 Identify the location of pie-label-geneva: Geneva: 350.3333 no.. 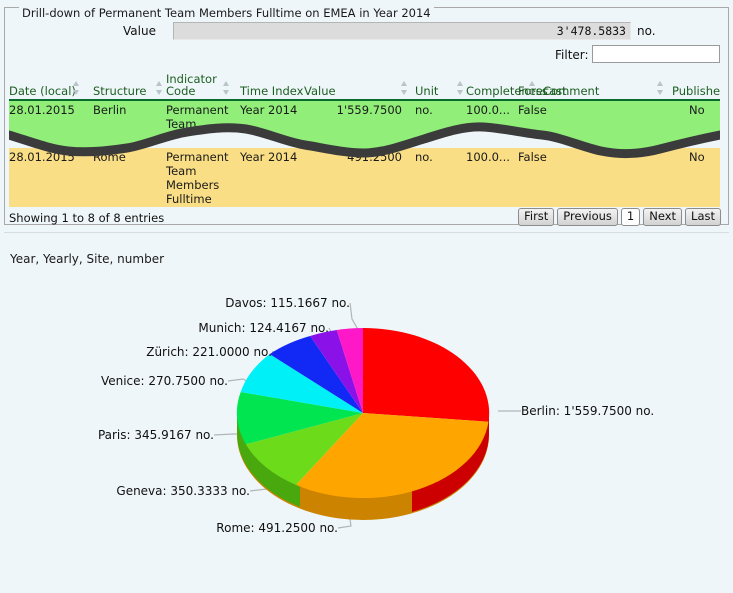
(183, 491).